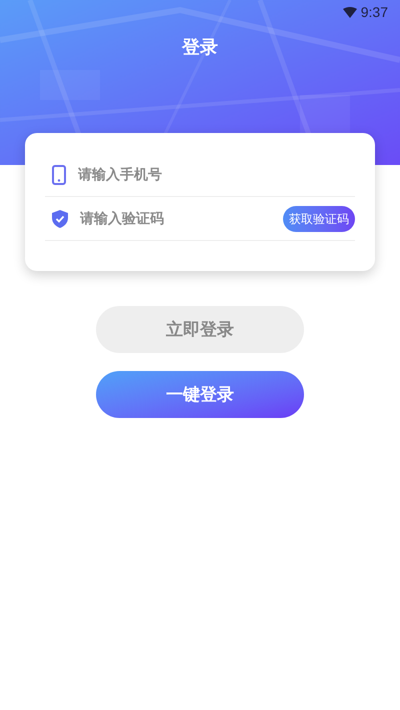 This screenshot has height=710, width=400. Describe the element at coordinates (374, 12) in the screenshot. I see `status-time: 9:37` at that location.